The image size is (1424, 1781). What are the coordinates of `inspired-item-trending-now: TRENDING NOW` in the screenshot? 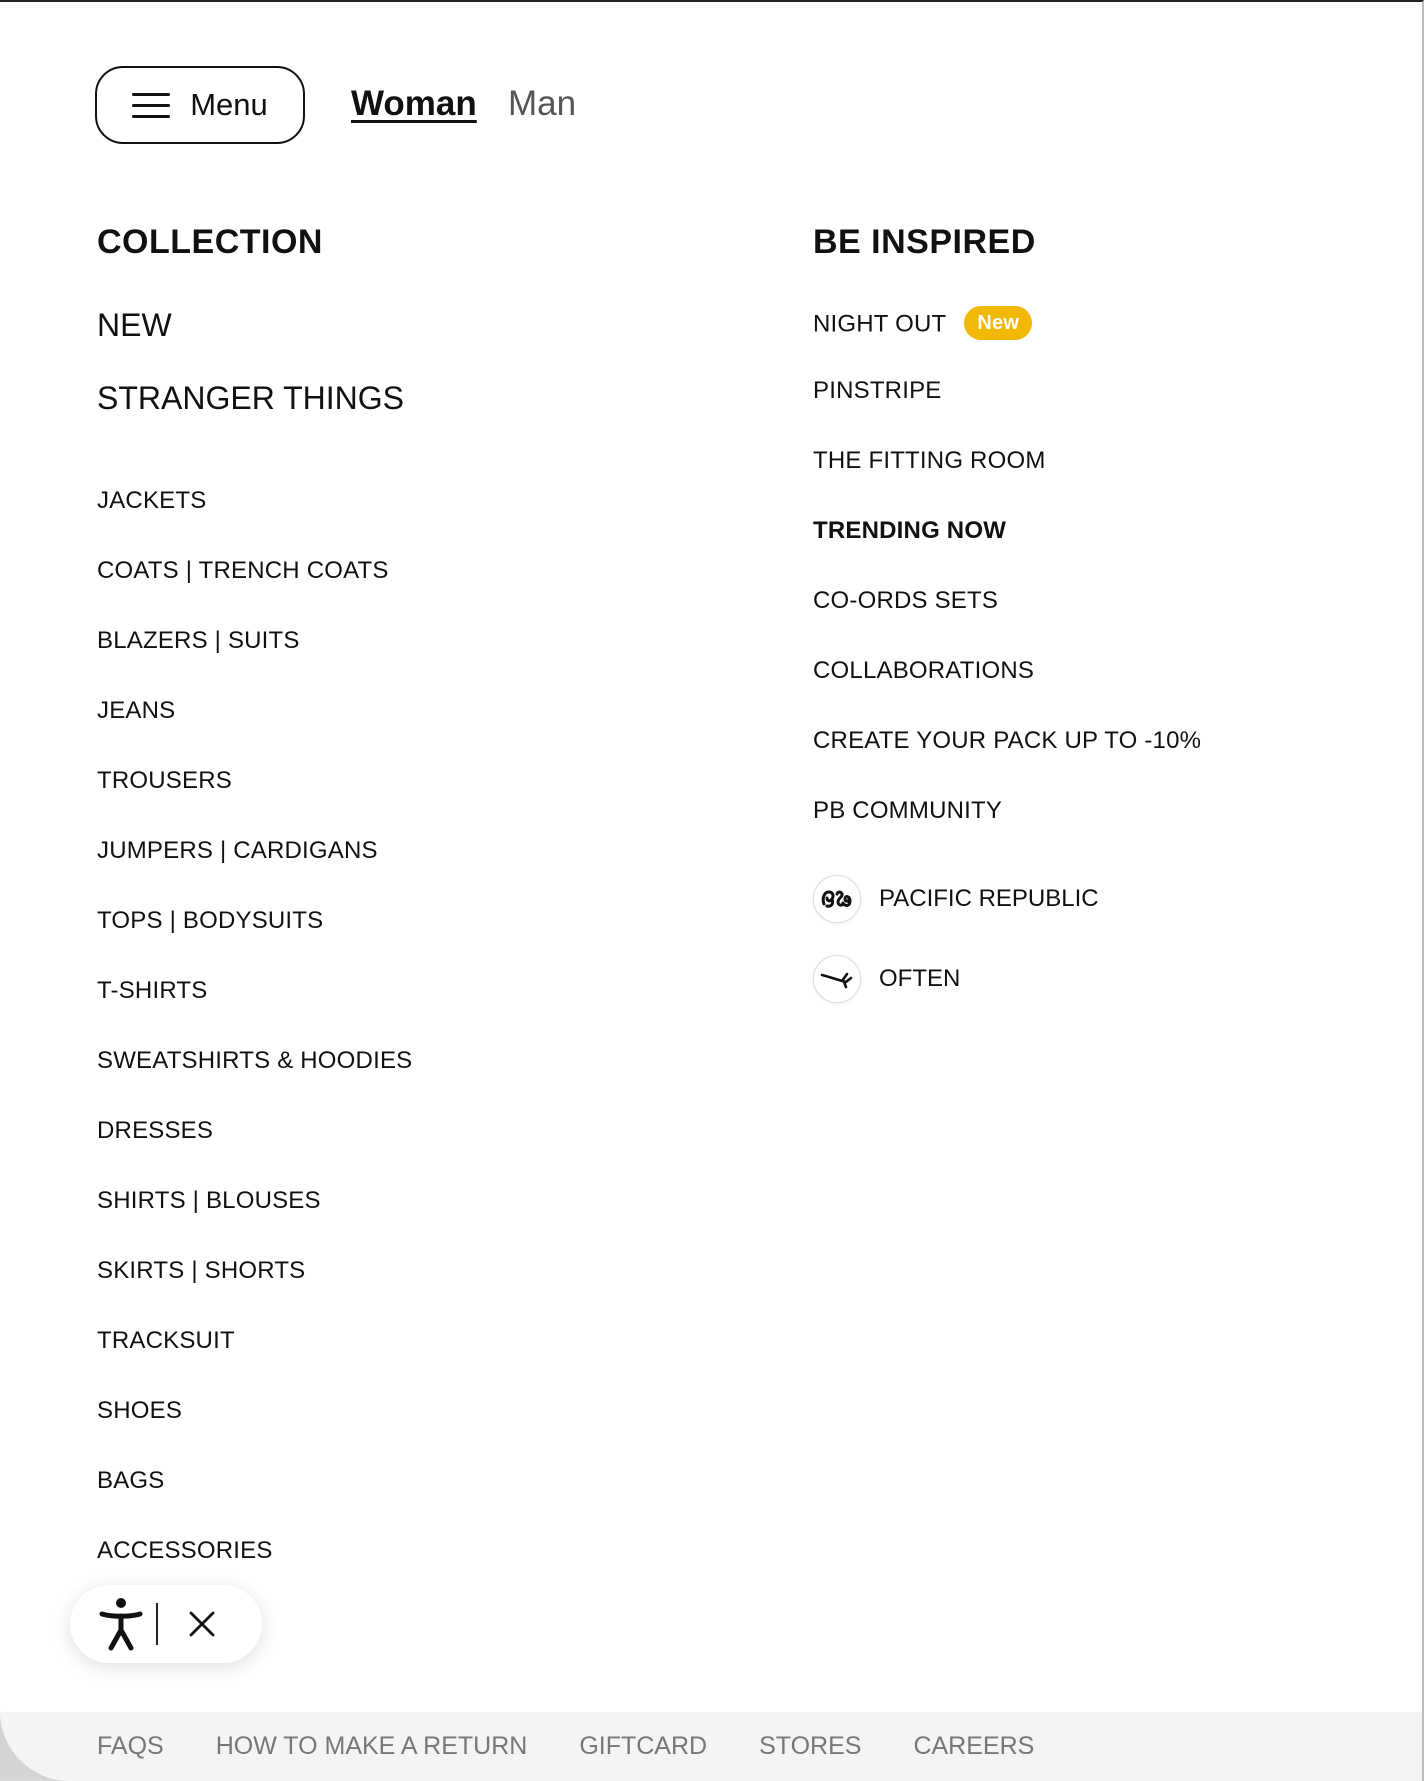 It's located at (909, 531).